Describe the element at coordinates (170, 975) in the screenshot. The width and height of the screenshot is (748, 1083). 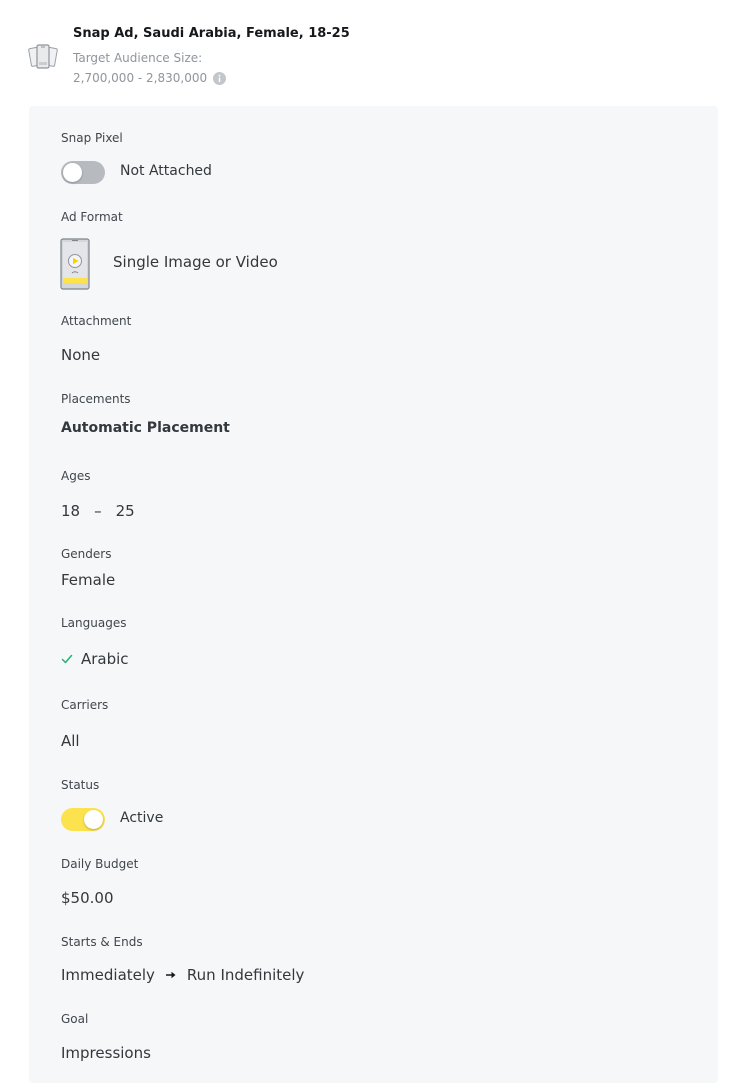
I see `arrow-right-icon` at that location.